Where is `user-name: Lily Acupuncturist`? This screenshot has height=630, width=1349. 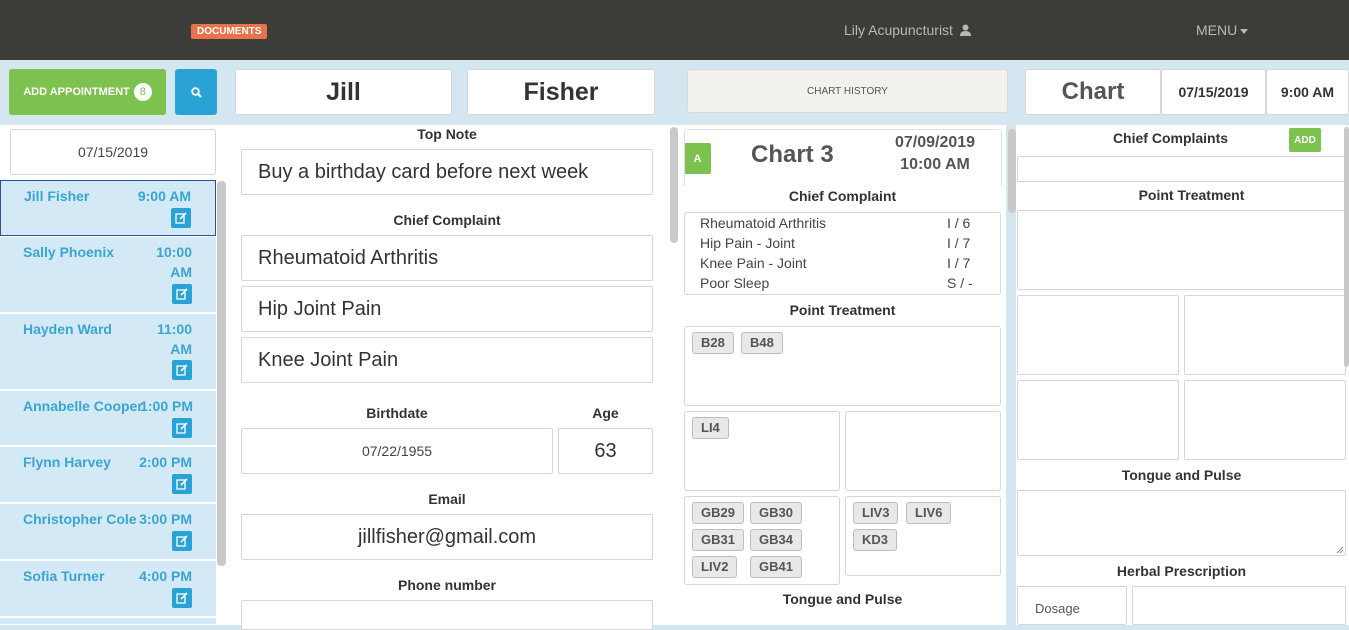
user-name: Lily Acupuncturist is located at coordinates (898, 30).